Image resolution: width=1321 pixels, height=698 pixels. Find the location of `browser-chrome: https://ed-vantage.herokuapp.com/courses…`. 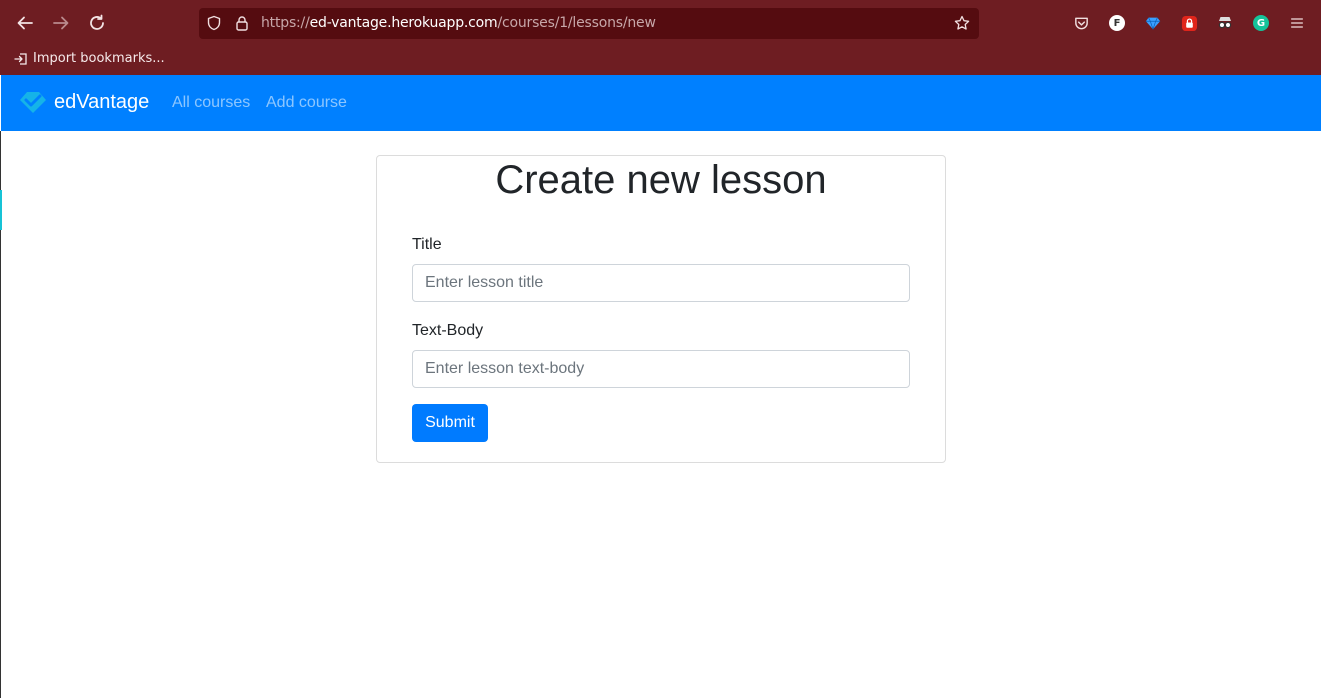

browser-chrome: https://ed-vantage.herokuapp.com/courses… is located at coordinates (660, 37).